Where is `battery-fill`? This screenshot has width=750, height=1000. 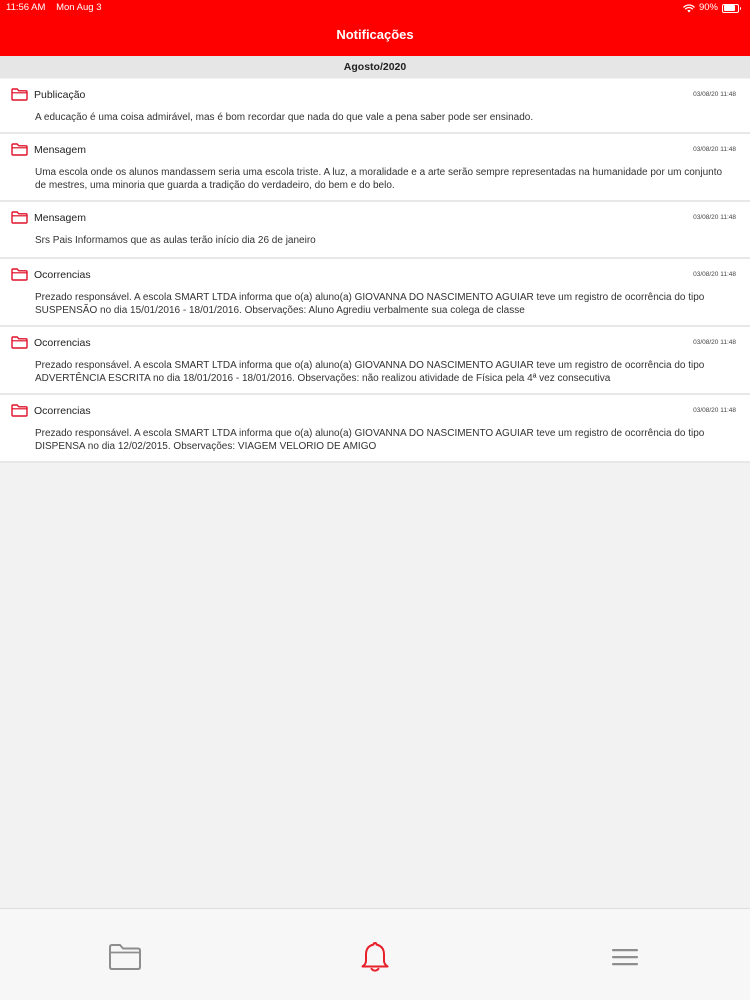
battery-fill is located at coordinates (729, 8).